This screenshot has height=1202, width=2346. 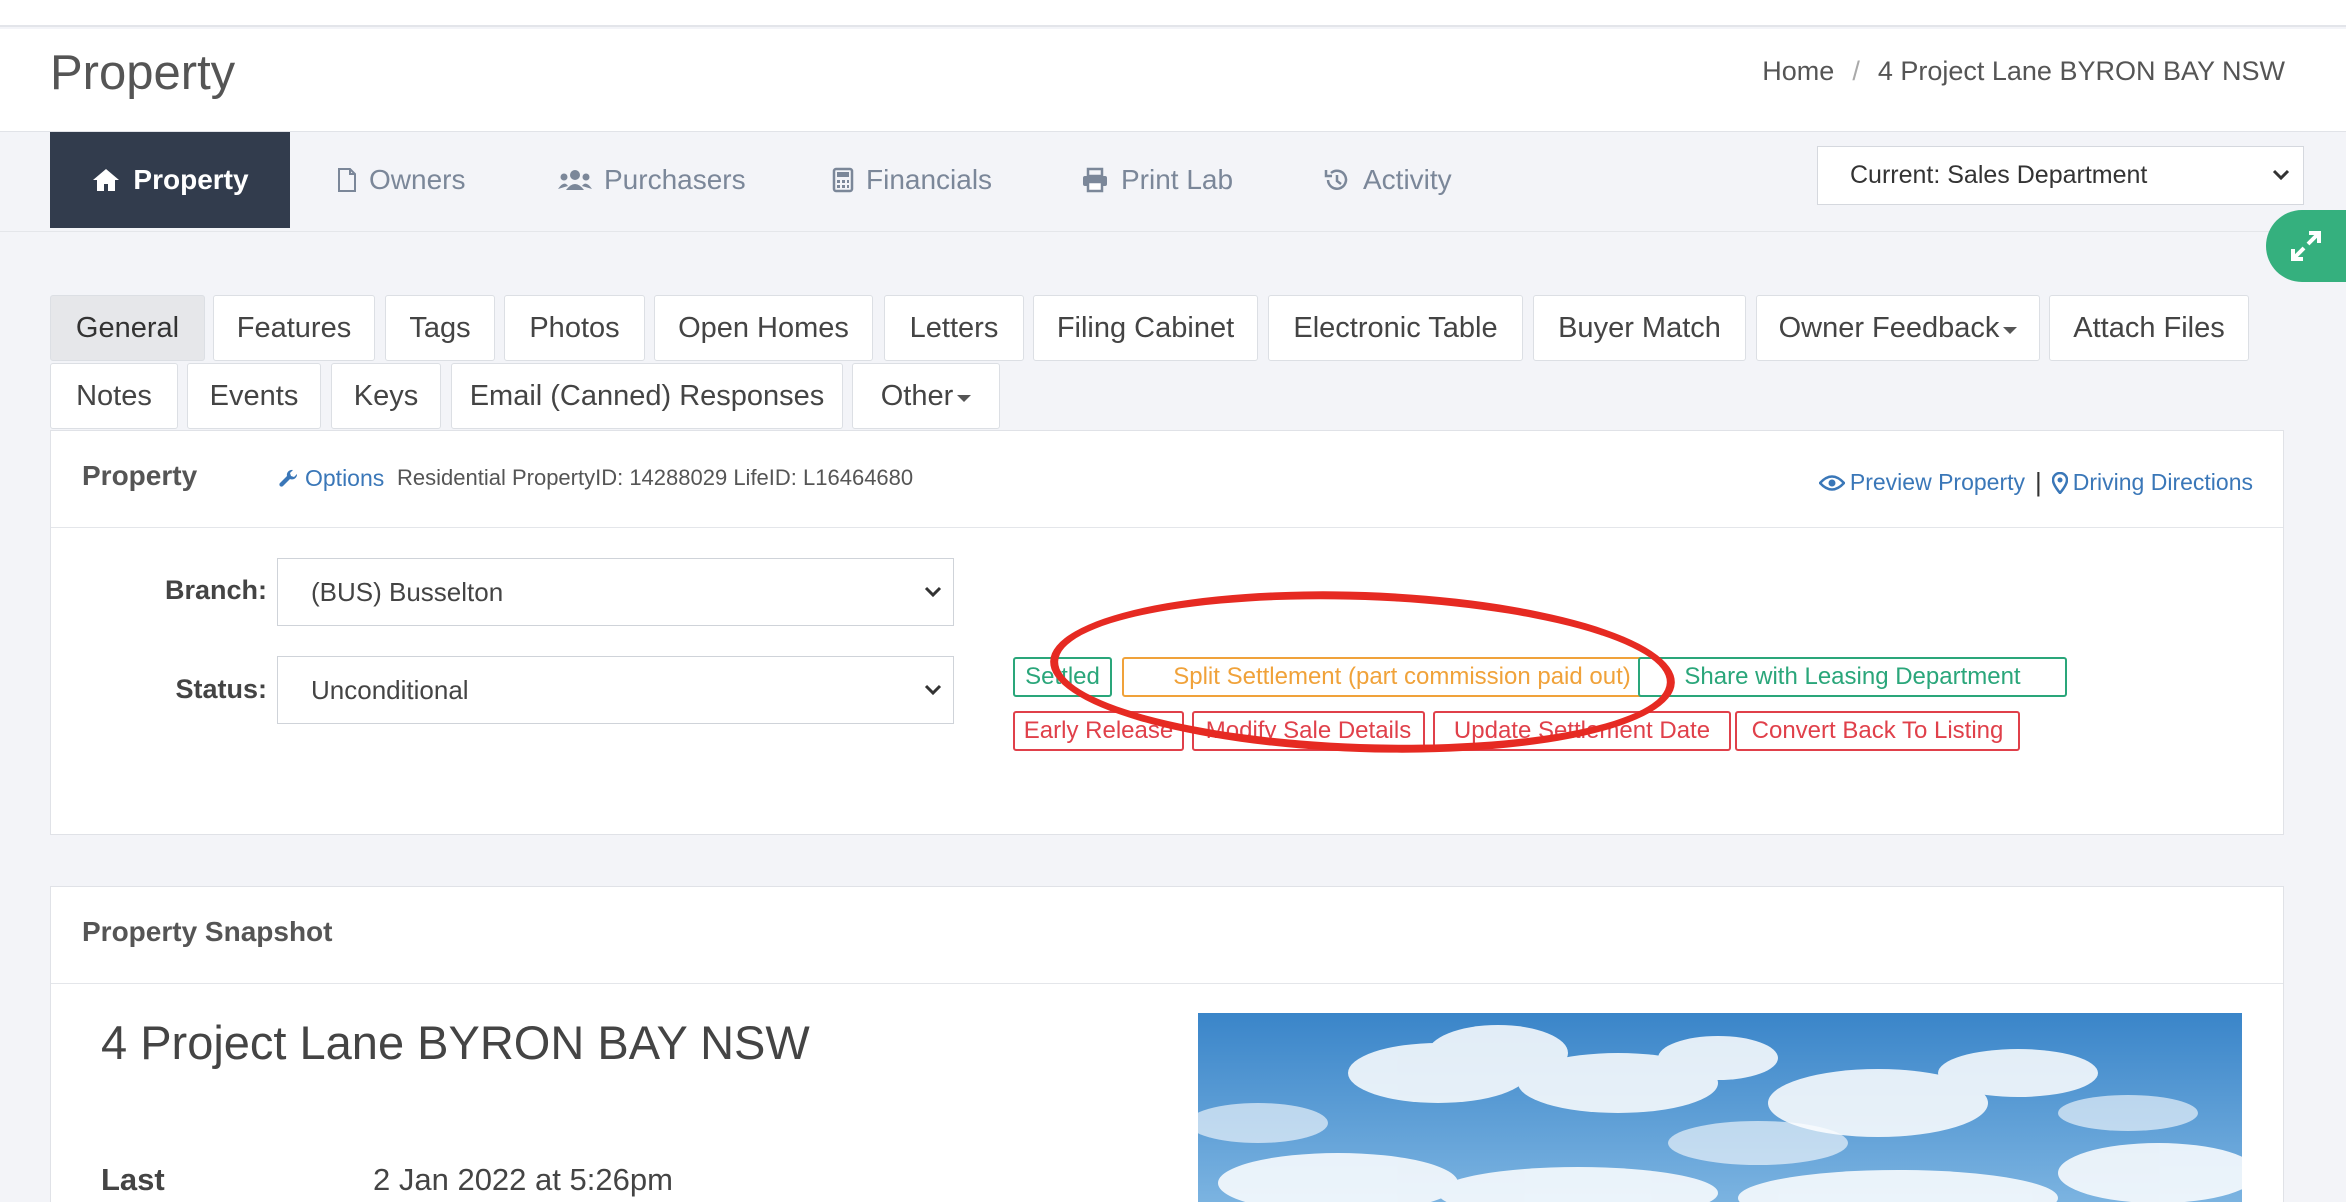 I want to click on status-select: Unconditional, so click(x=615, y=690).